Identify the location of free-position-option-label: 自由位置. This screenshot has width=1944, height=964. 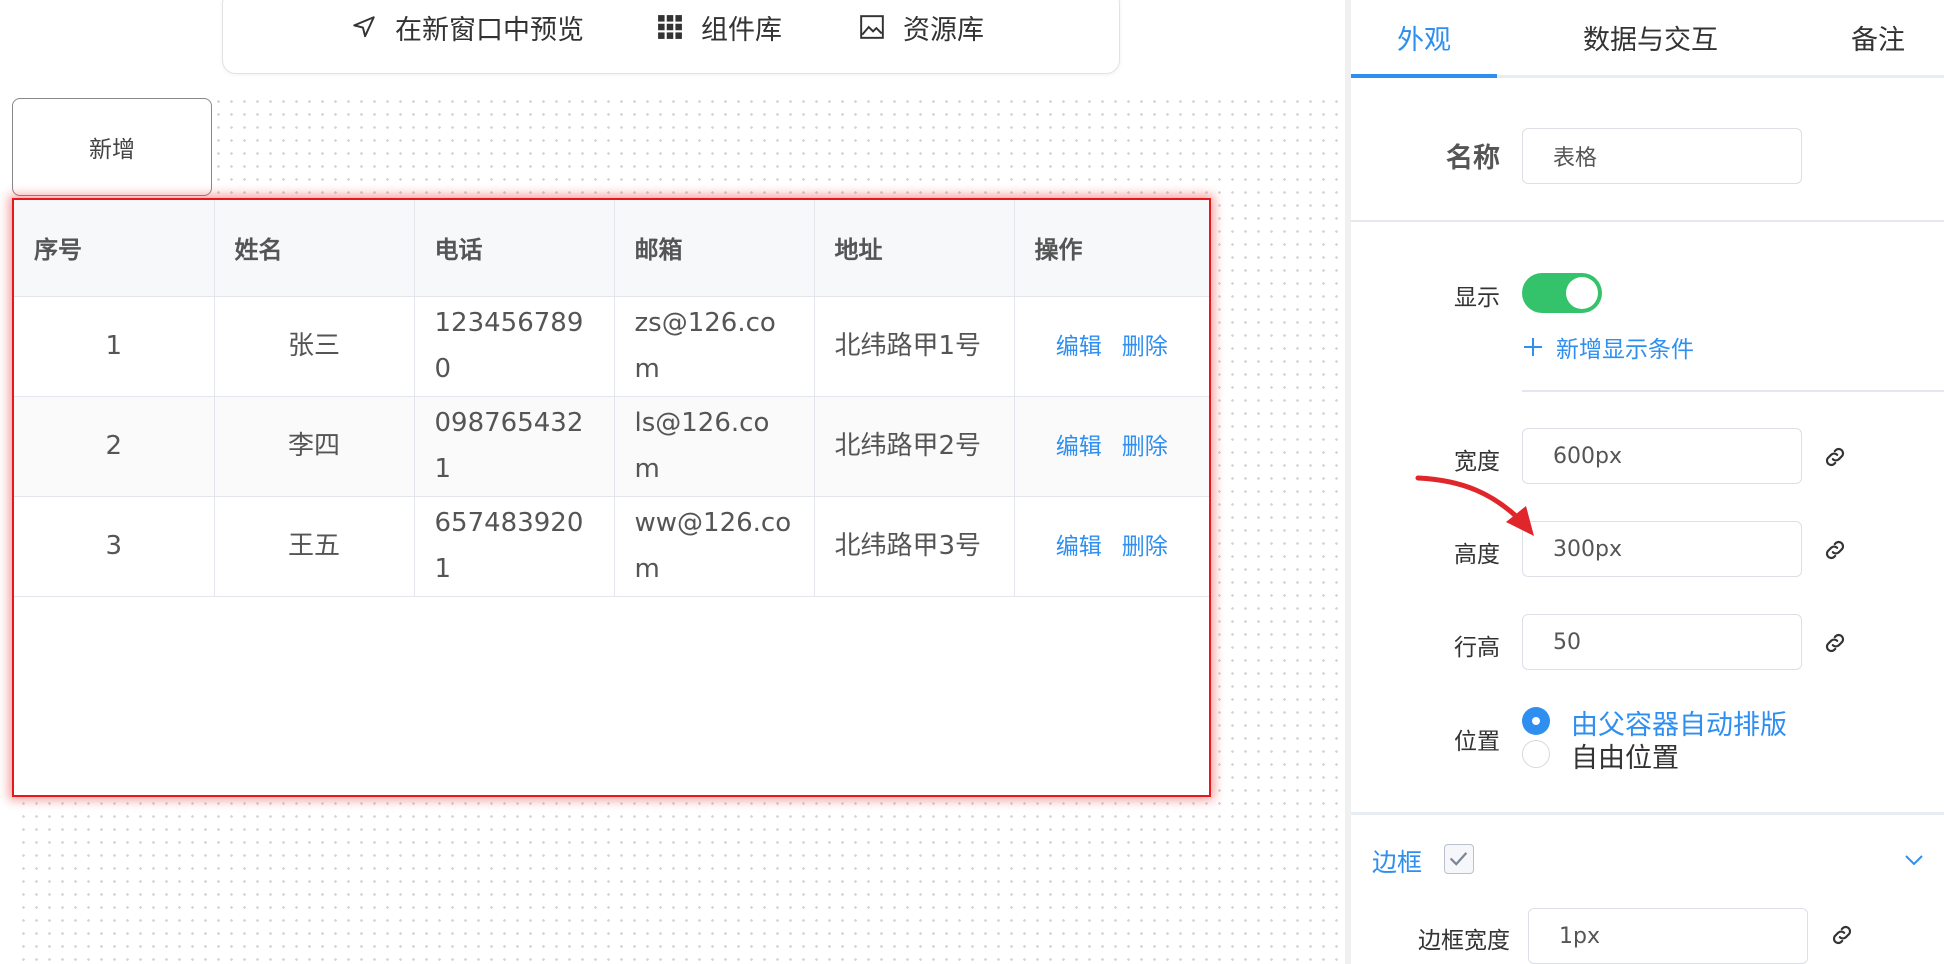
(1625, 755).